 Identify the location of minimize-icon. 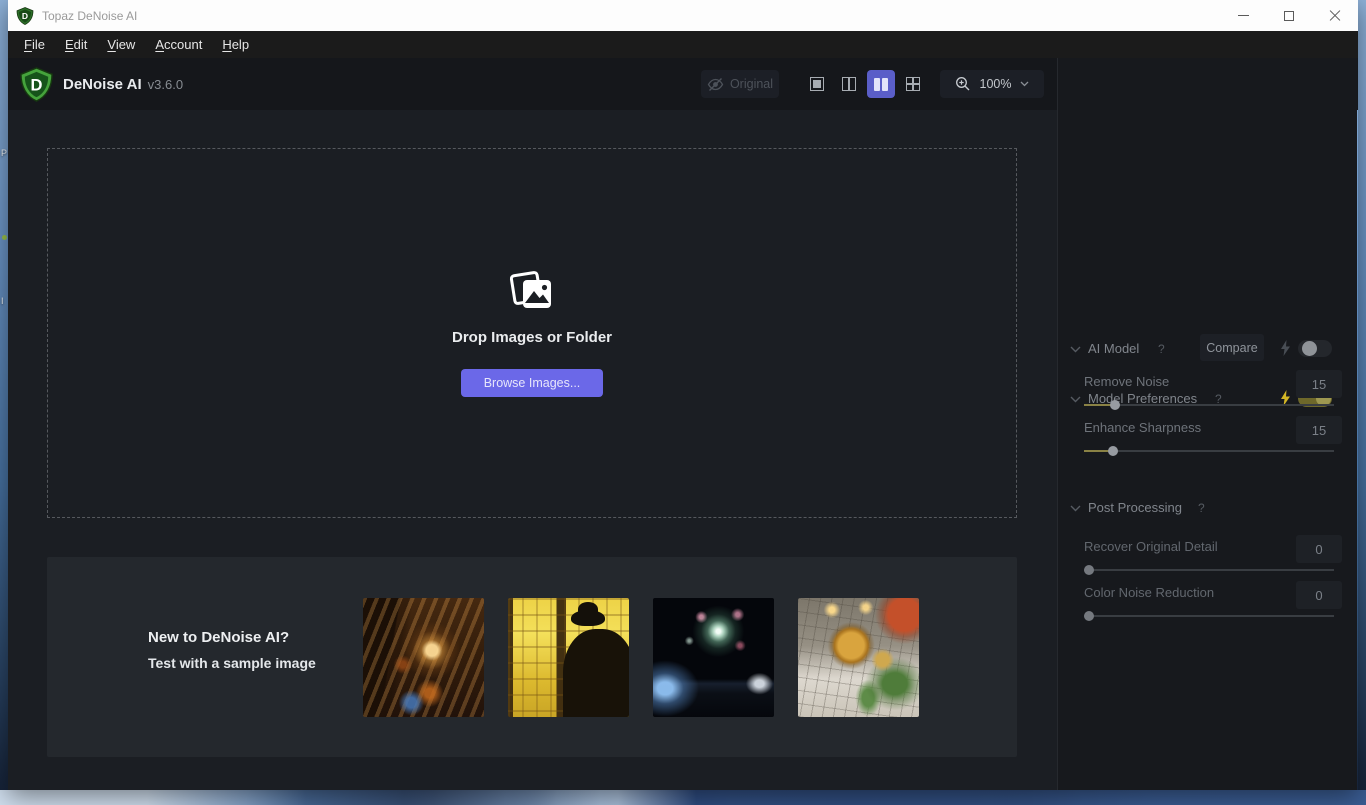
(1243, 15).